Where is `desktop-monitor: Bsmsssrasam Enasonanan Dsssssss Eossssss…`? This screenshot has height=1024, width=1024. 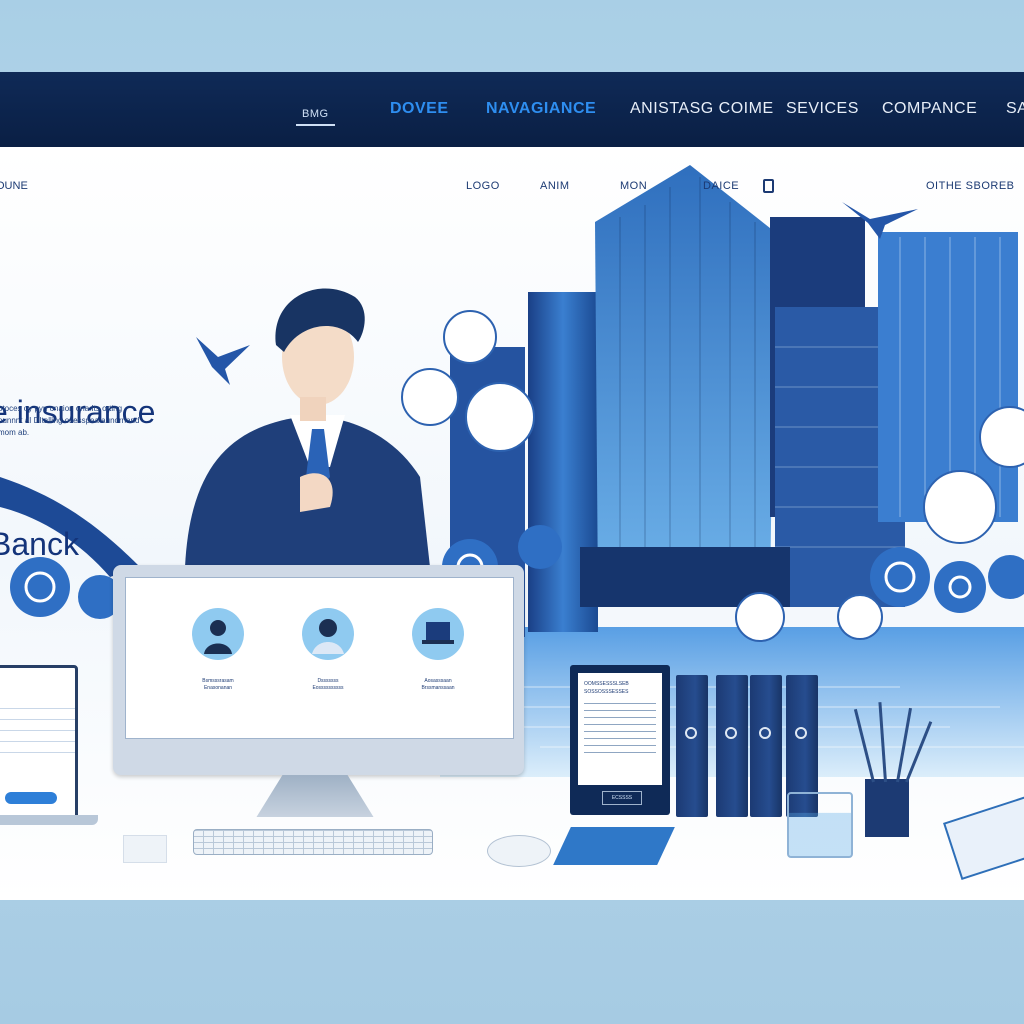
desktop-monitor: Bsmsssrasam Enasonanan Dsssssss Eossssss… is located at coordinates (318, 670).